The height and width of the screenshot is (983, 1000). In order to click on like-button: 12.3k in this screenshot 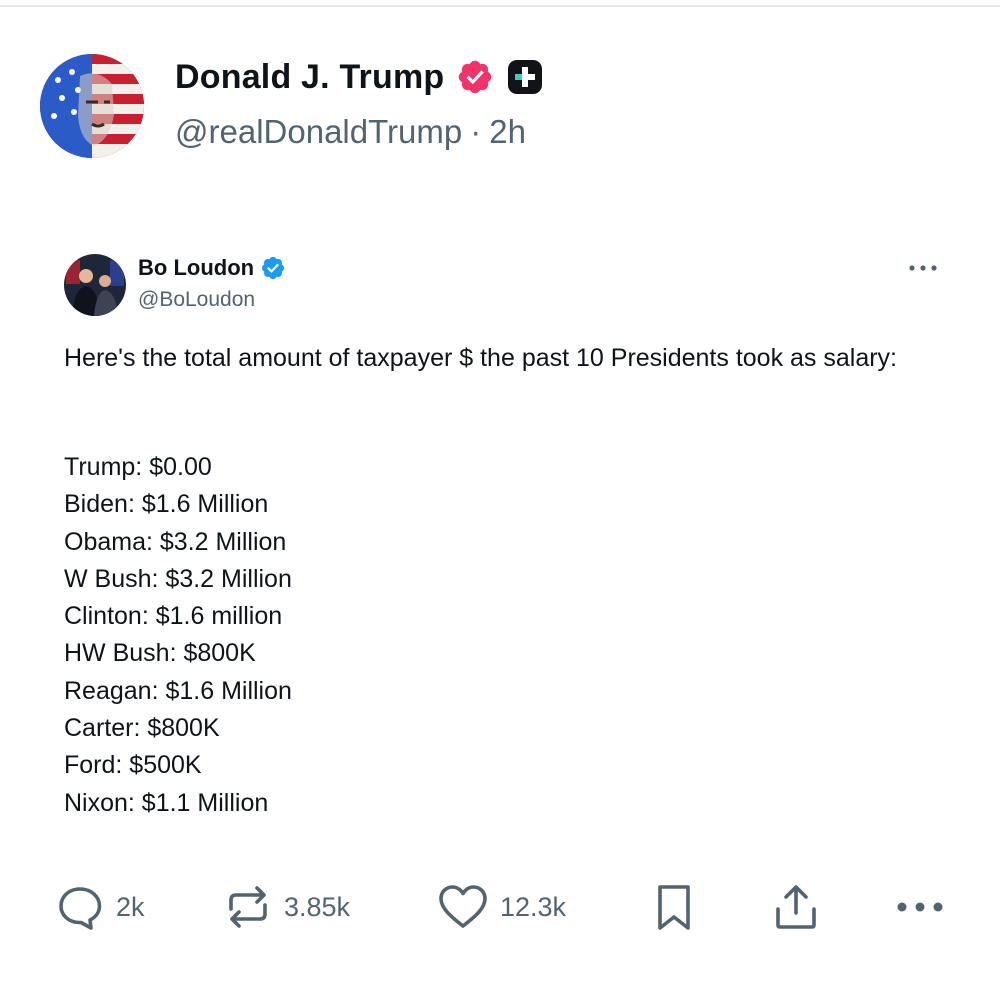, I will do `click(501, 907)`.